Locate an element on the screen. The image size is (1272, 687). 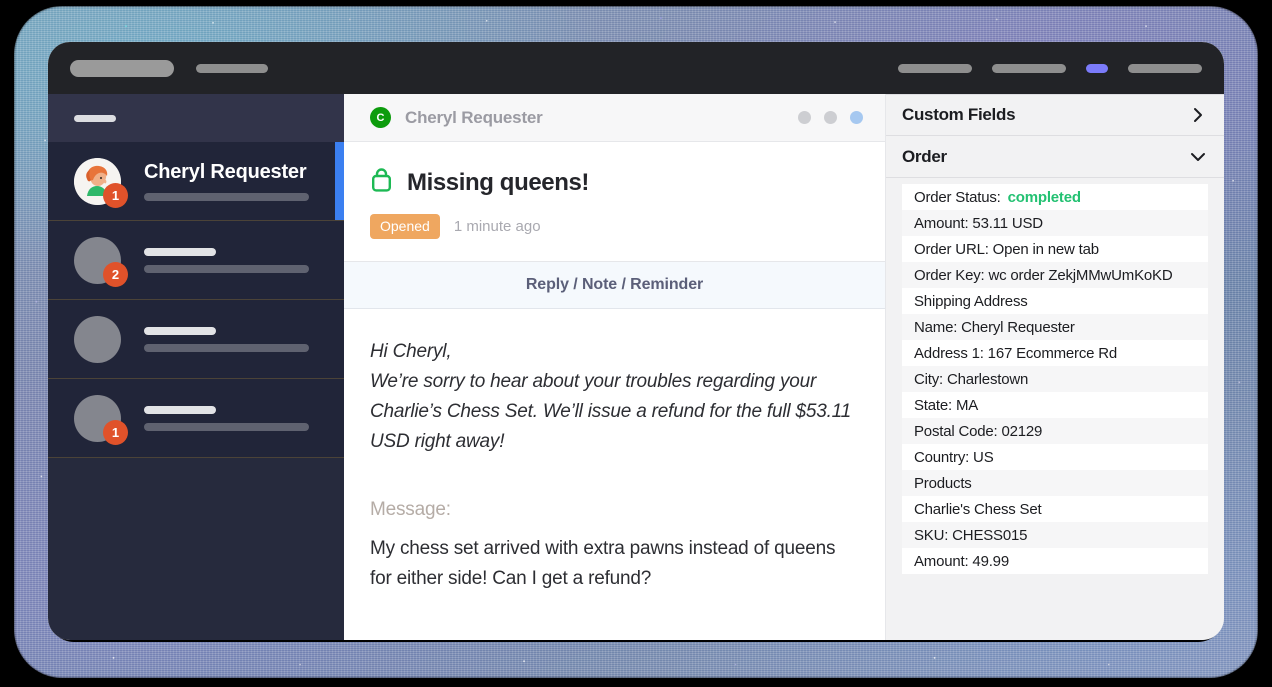
field-label: SKU: CHESS015 is located at coordinates (971, 535).